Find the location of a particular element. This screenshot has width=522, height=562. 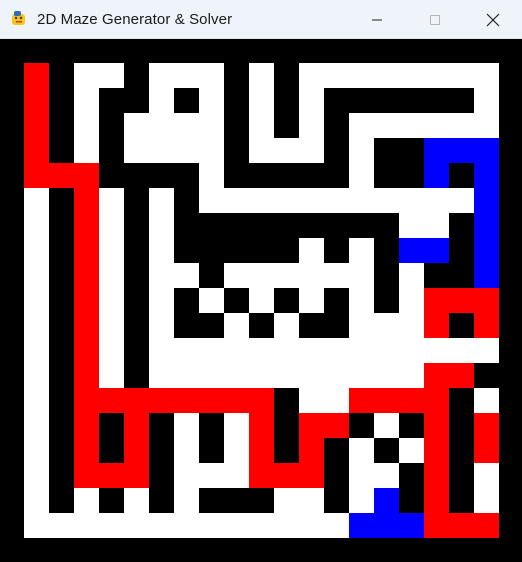

close-icon is located at coordinates (493, 19).